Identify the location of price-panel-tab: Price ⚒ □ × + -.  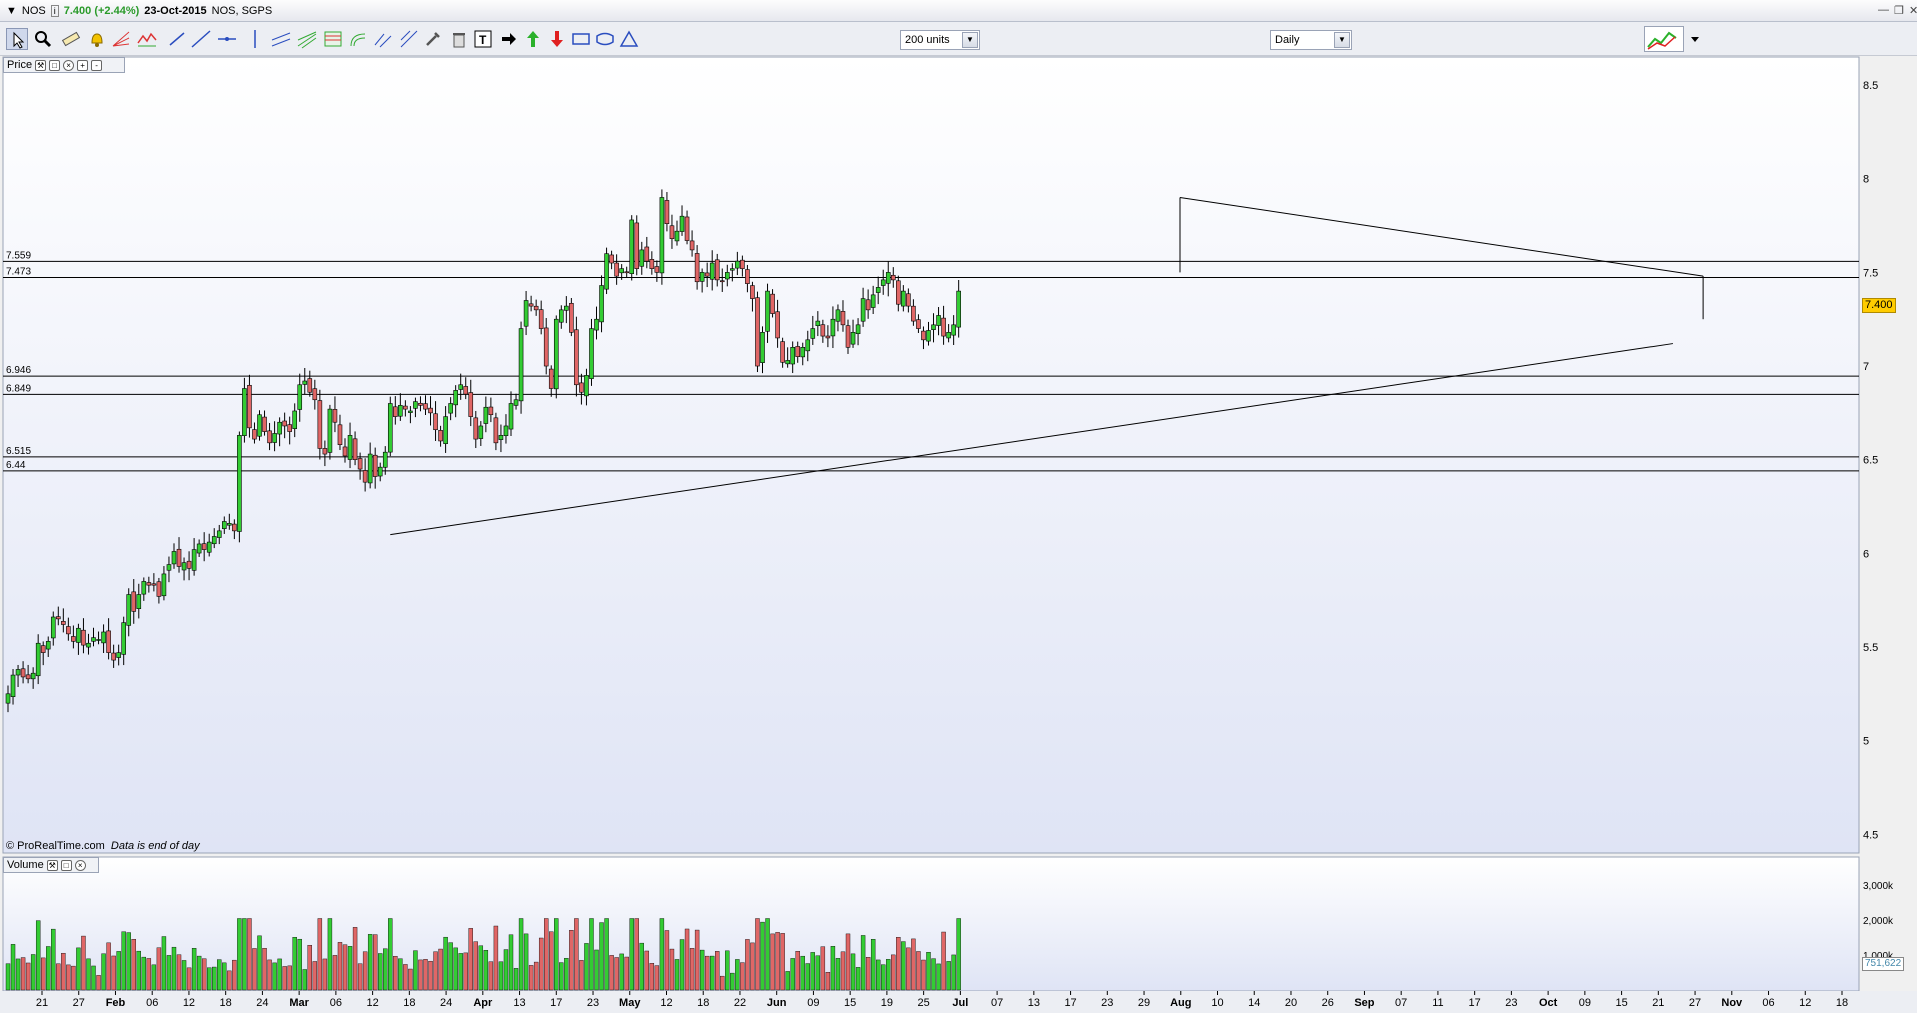
(64, 65).